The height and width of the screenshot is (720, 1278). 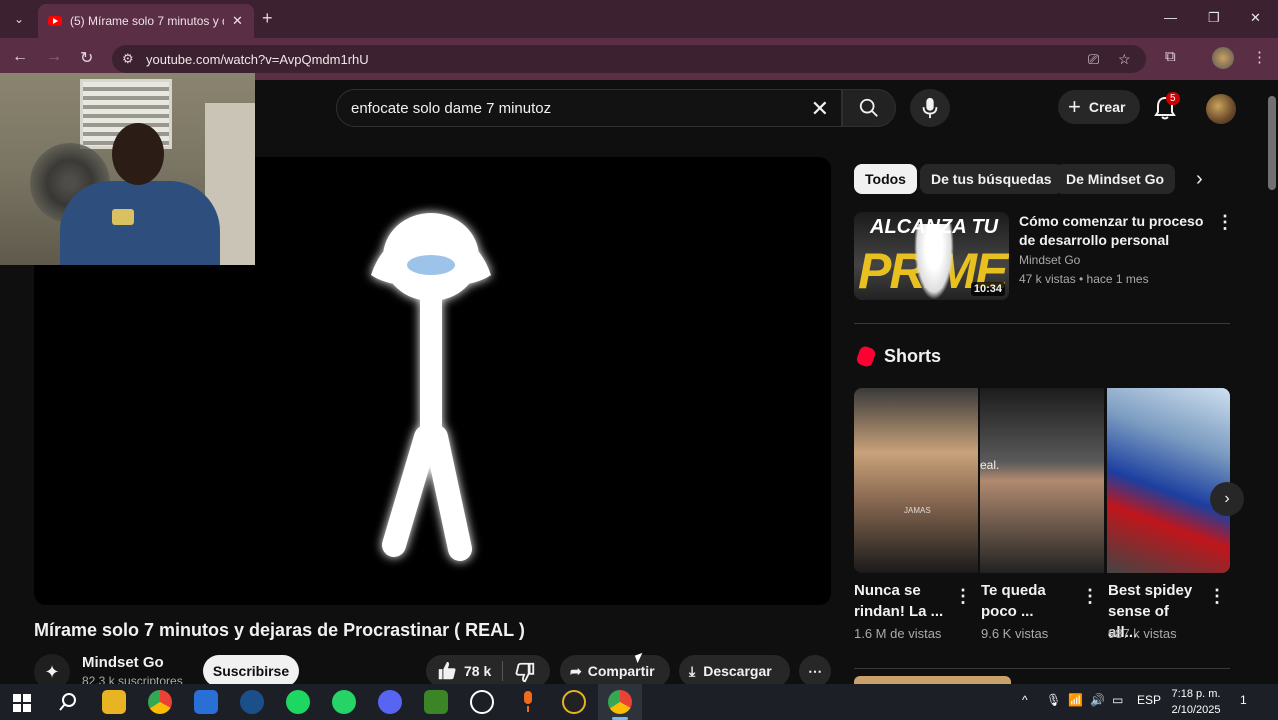 I want to click on reload-icon: ↻, so click(x=86, y=58).